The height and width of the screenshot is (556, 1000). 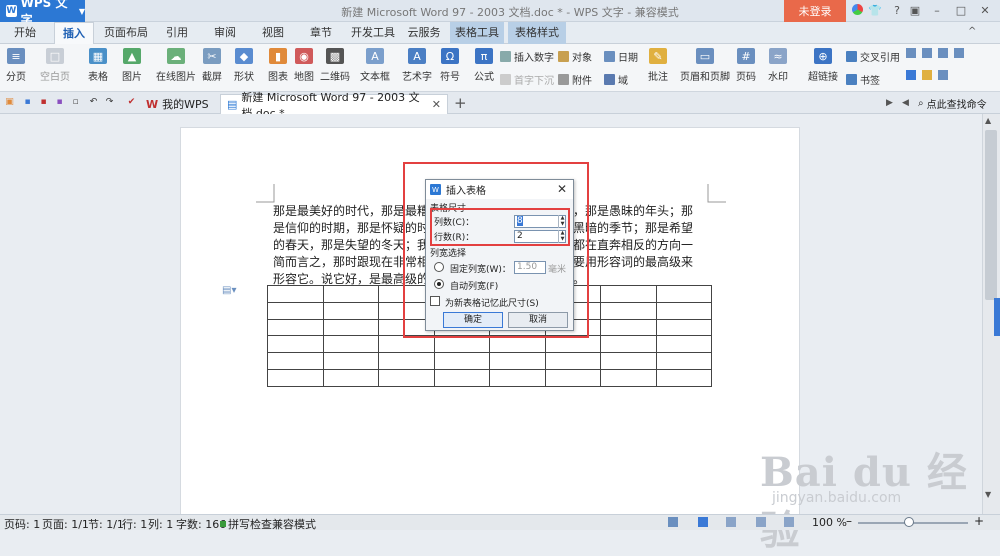 What do you see at coordinates (98, 65) in the screenshot?
I see `table-button: ▦ 表格` at bounding box center [98, 65].